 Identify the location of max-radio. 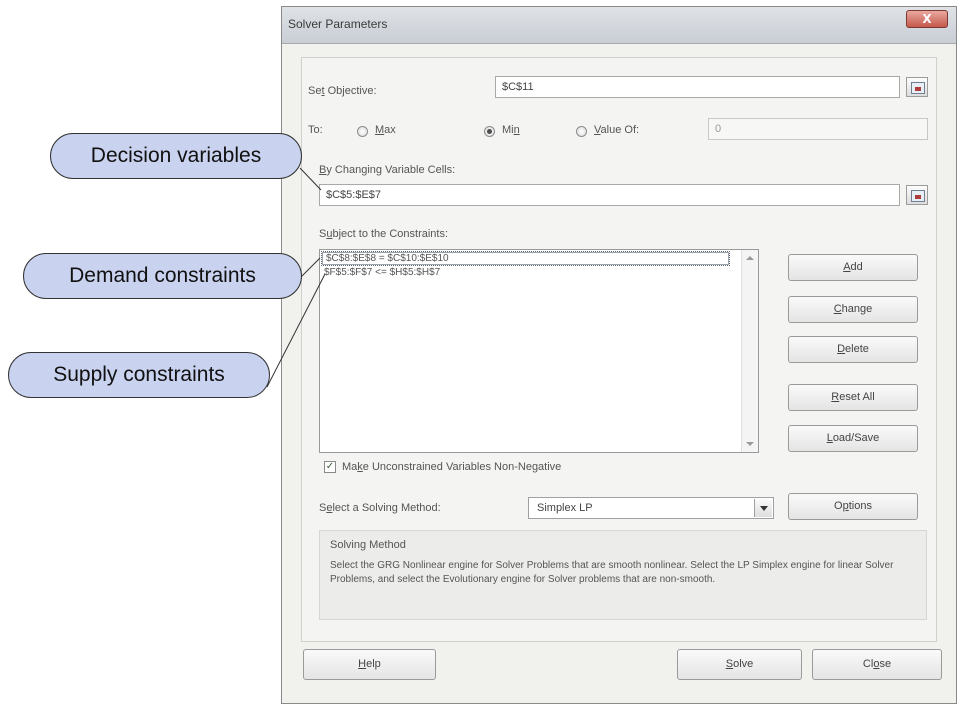
(362, 131).